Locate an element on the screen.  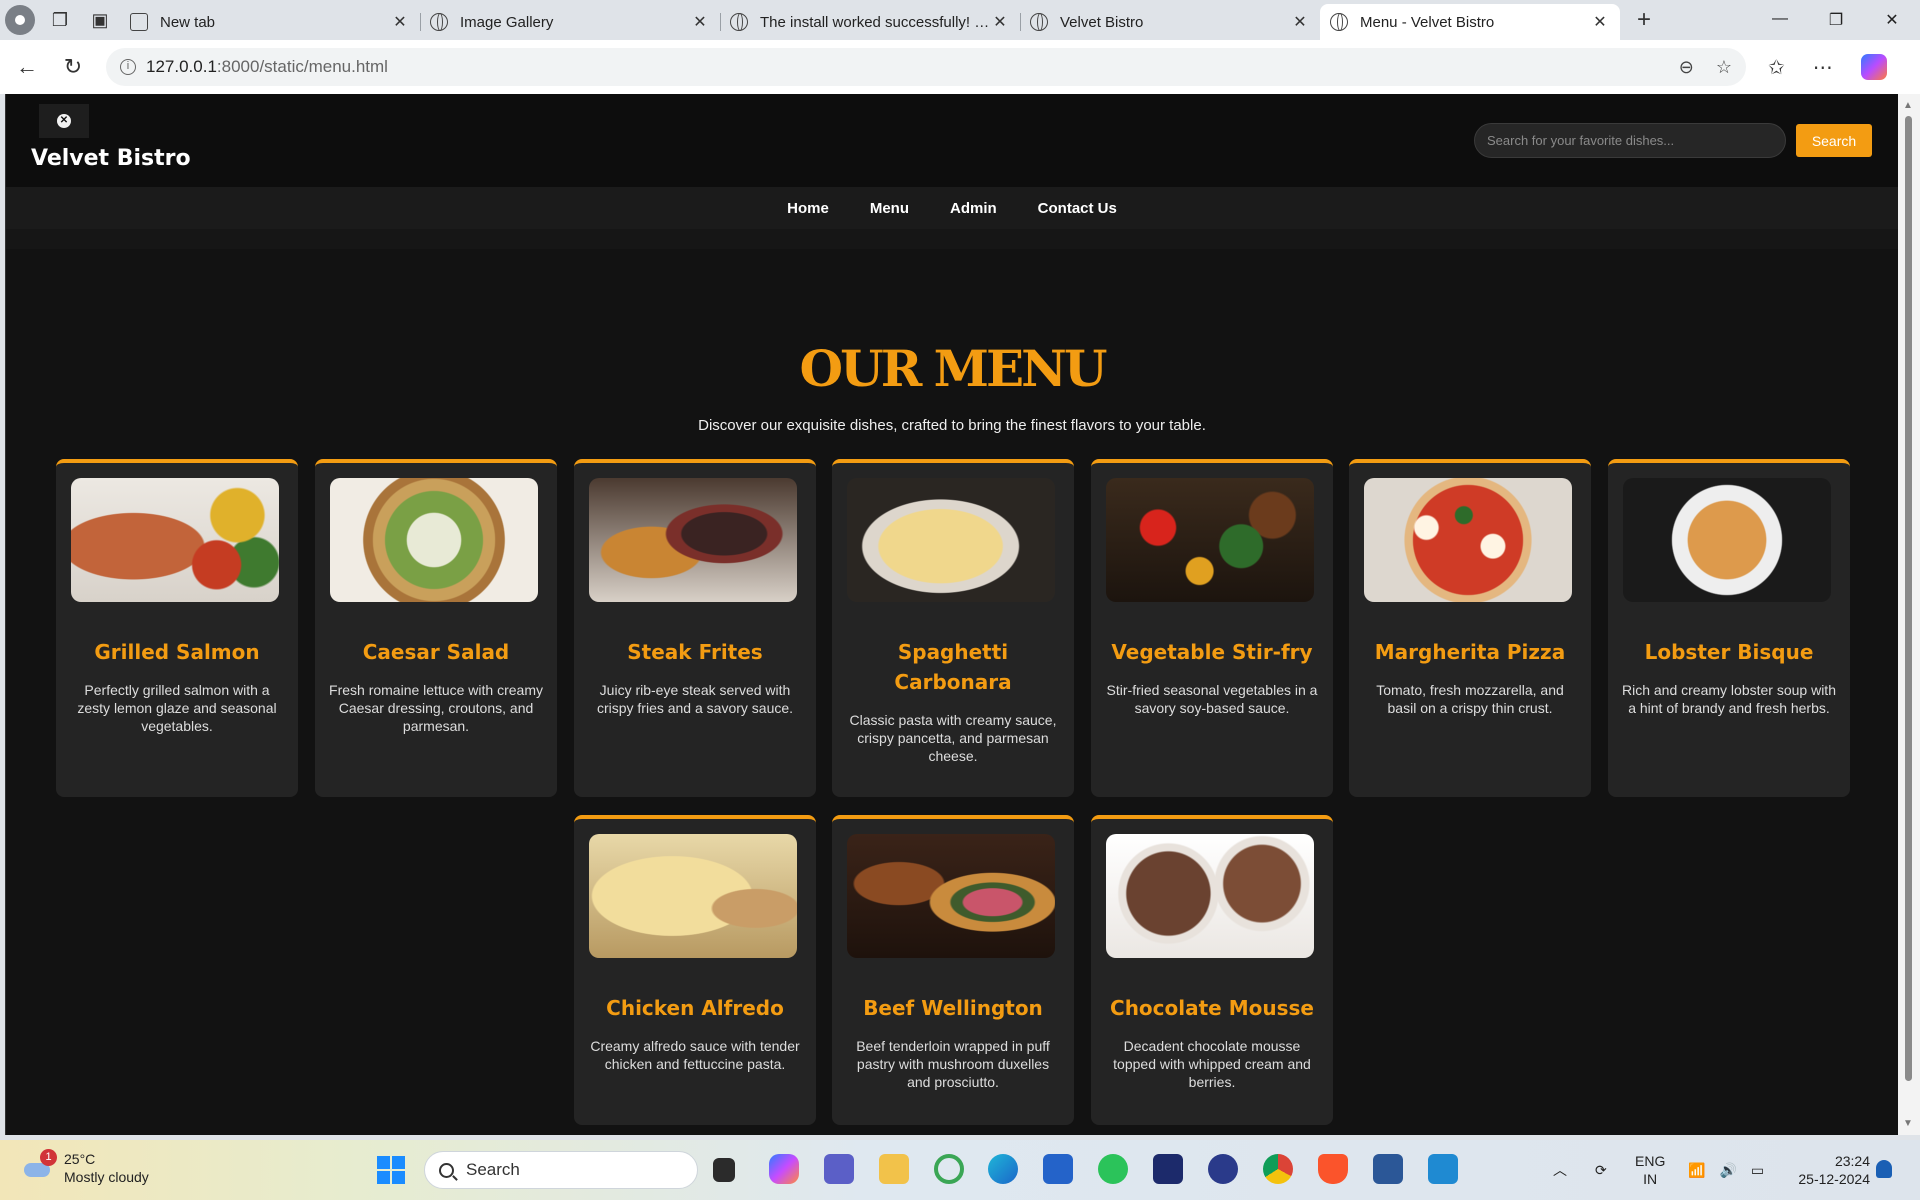
word-icon is located at coordinates (1388, 1169).